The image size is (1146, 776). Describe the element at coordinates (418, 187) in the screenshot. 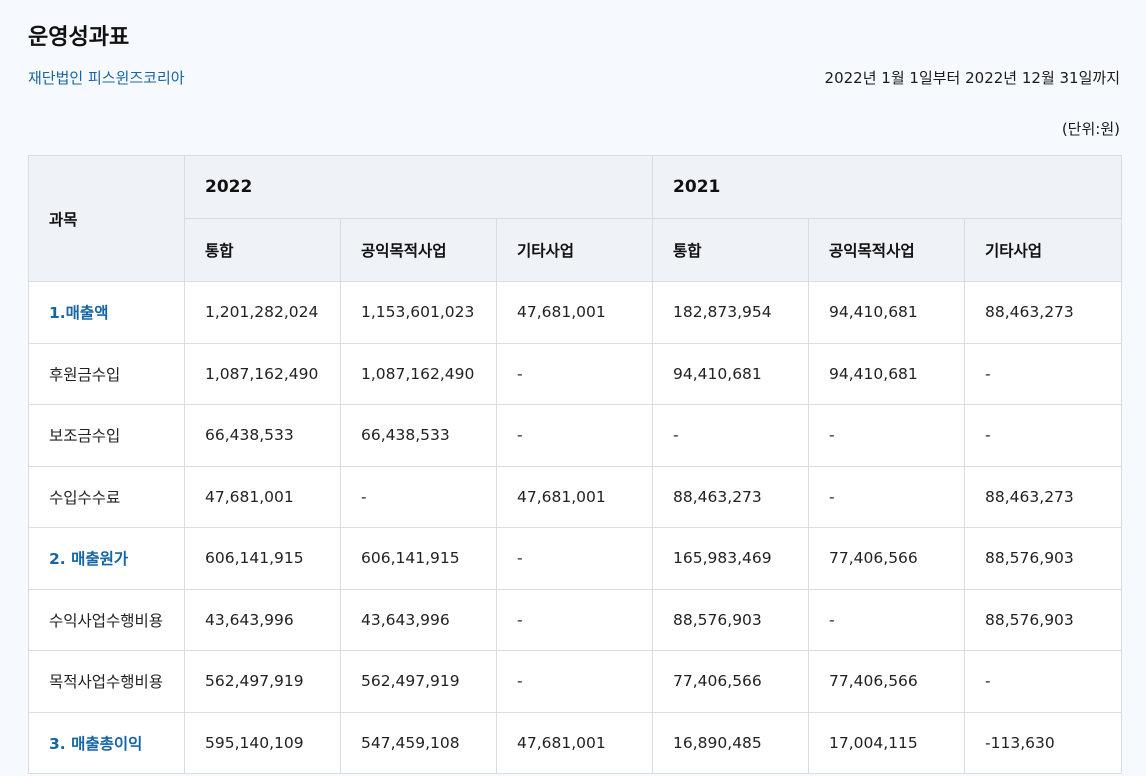

I see `year-header-2022: 2022` at that location.